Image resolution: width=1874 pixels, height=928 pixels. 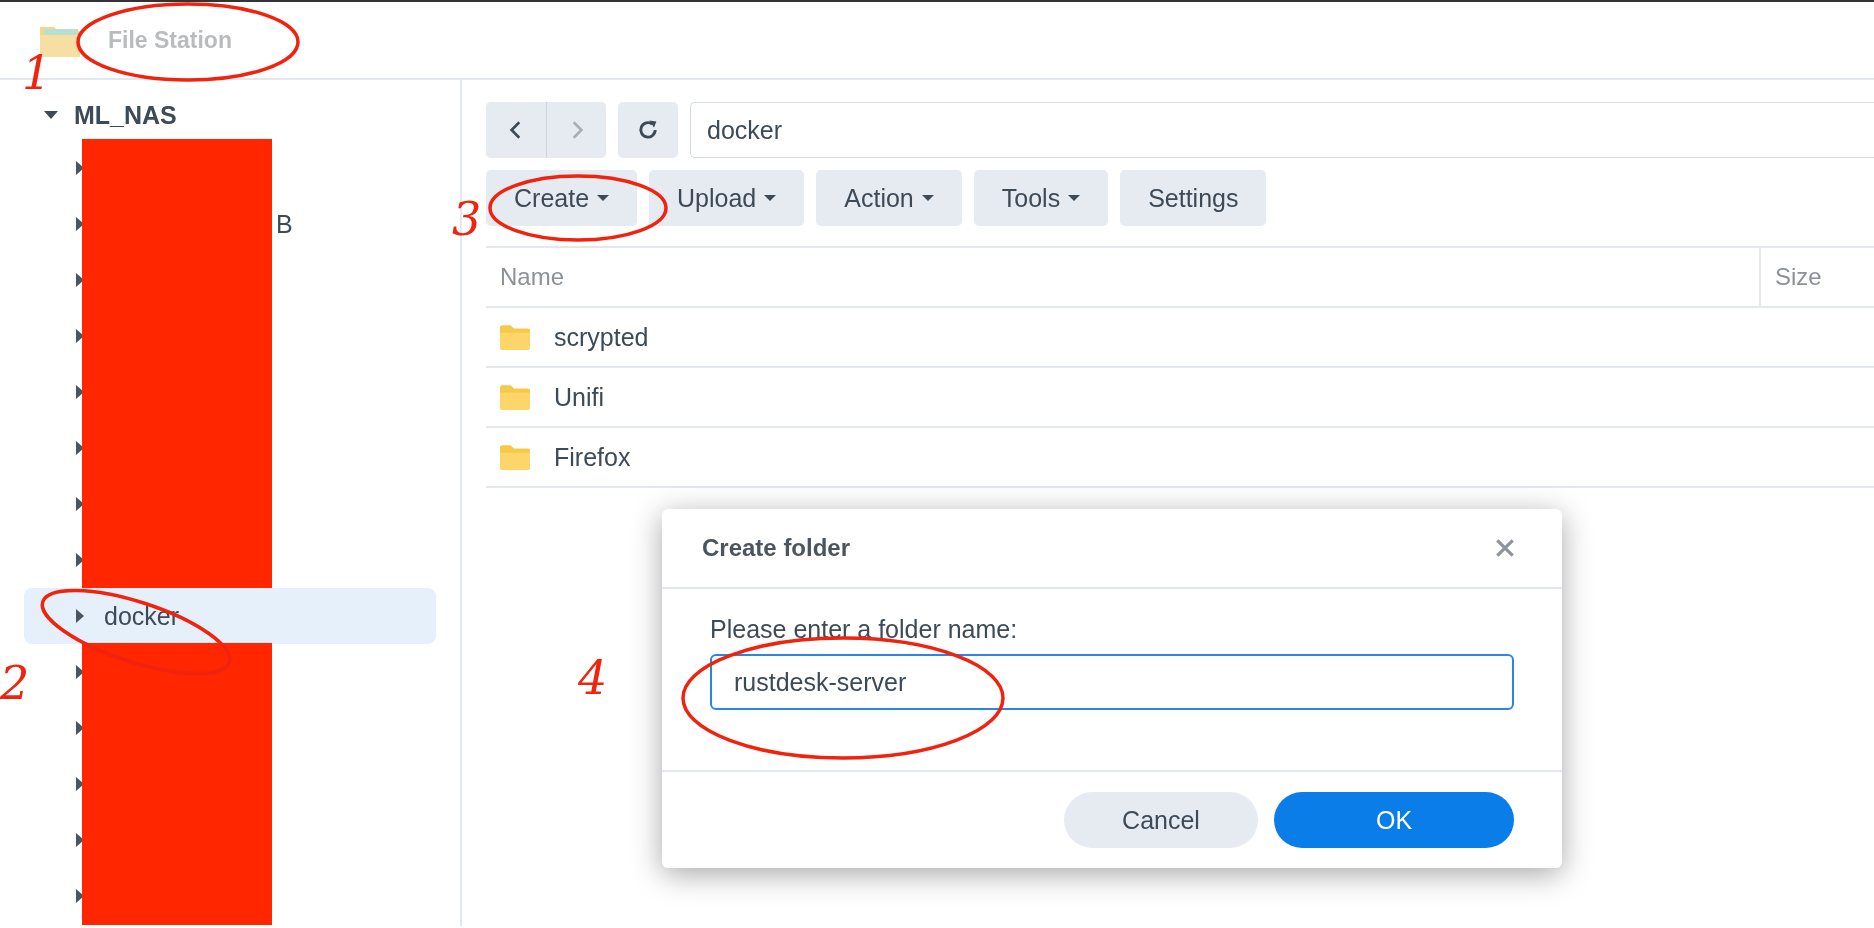 What do you see at coordinates (1161, 820) in the screenshot?
I see `cancel-button: Cancel` at bounding box center [1161, 820].